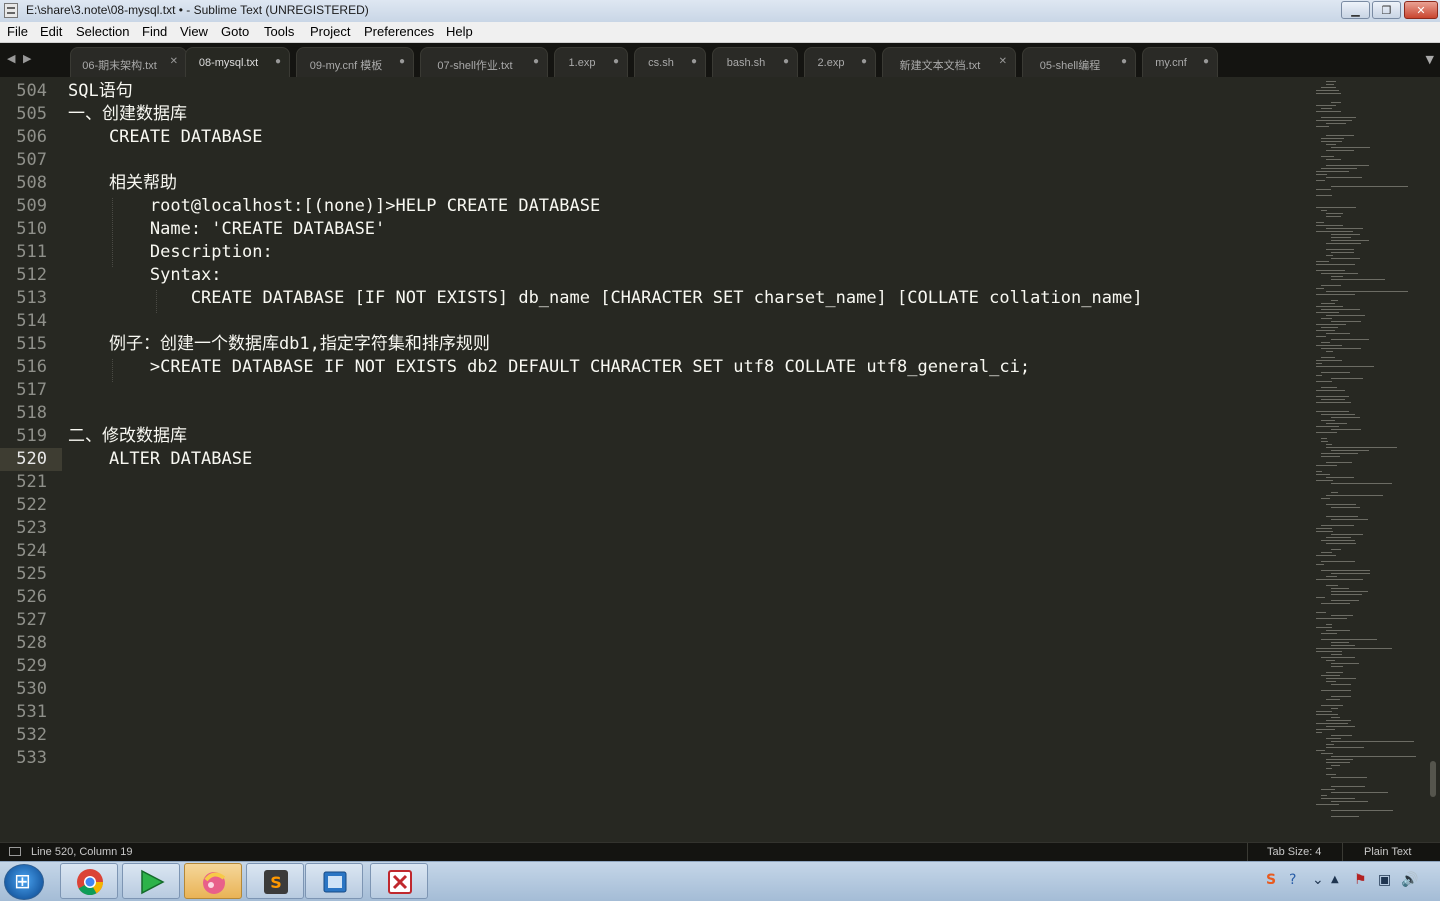 The width and height of the screenshot is (1440, 901). I want to click on menu-help: Help, so click(459, 31).